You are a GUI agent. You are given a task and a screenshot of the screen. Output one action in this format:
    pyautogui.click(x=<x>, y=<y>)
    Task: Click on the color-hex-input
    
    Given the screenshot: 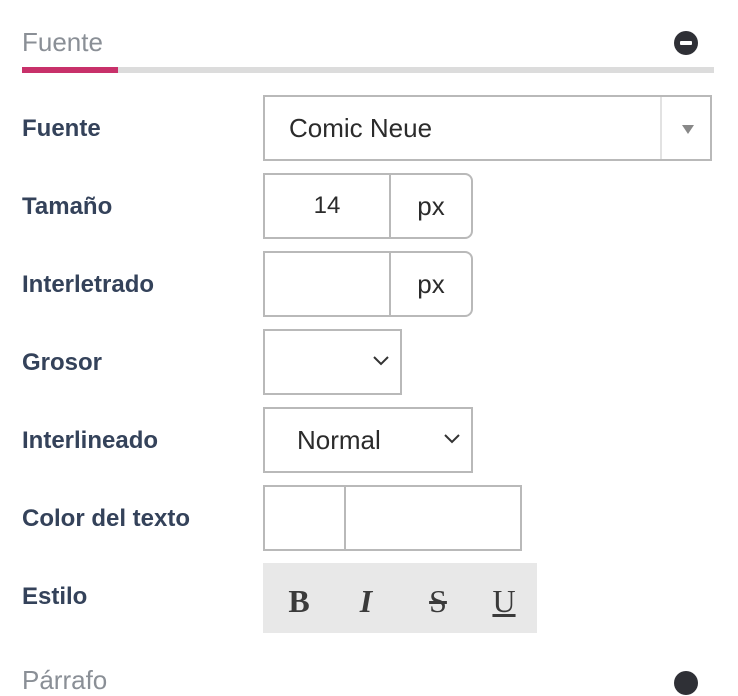 What is the action you would take?
    pyautogui.click(x=433, y=518)
    